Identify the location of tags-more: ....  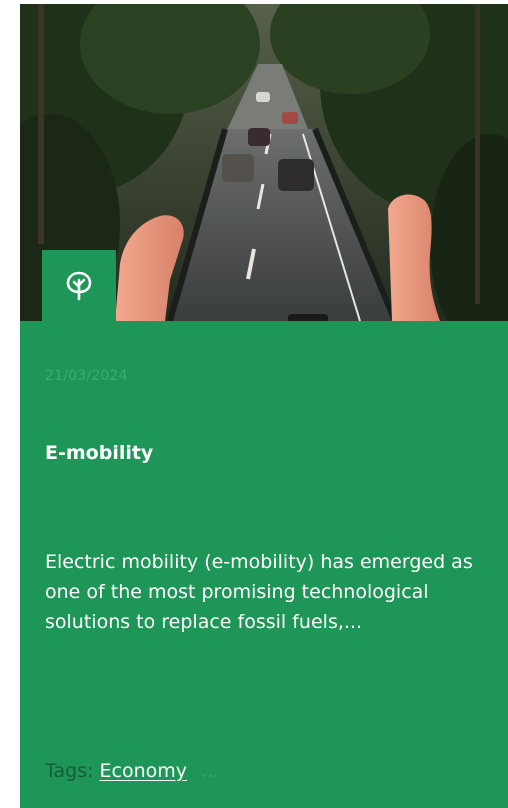
(210, 771).